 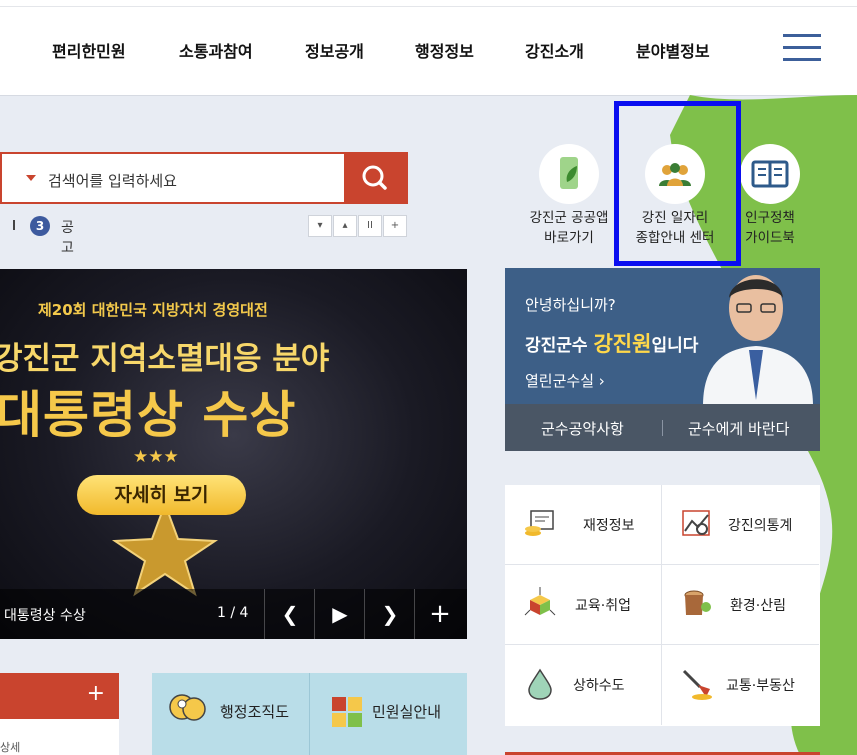 I want to click on quick-link-guidebook-label1: 인구정책, so click(x=770, y=218).